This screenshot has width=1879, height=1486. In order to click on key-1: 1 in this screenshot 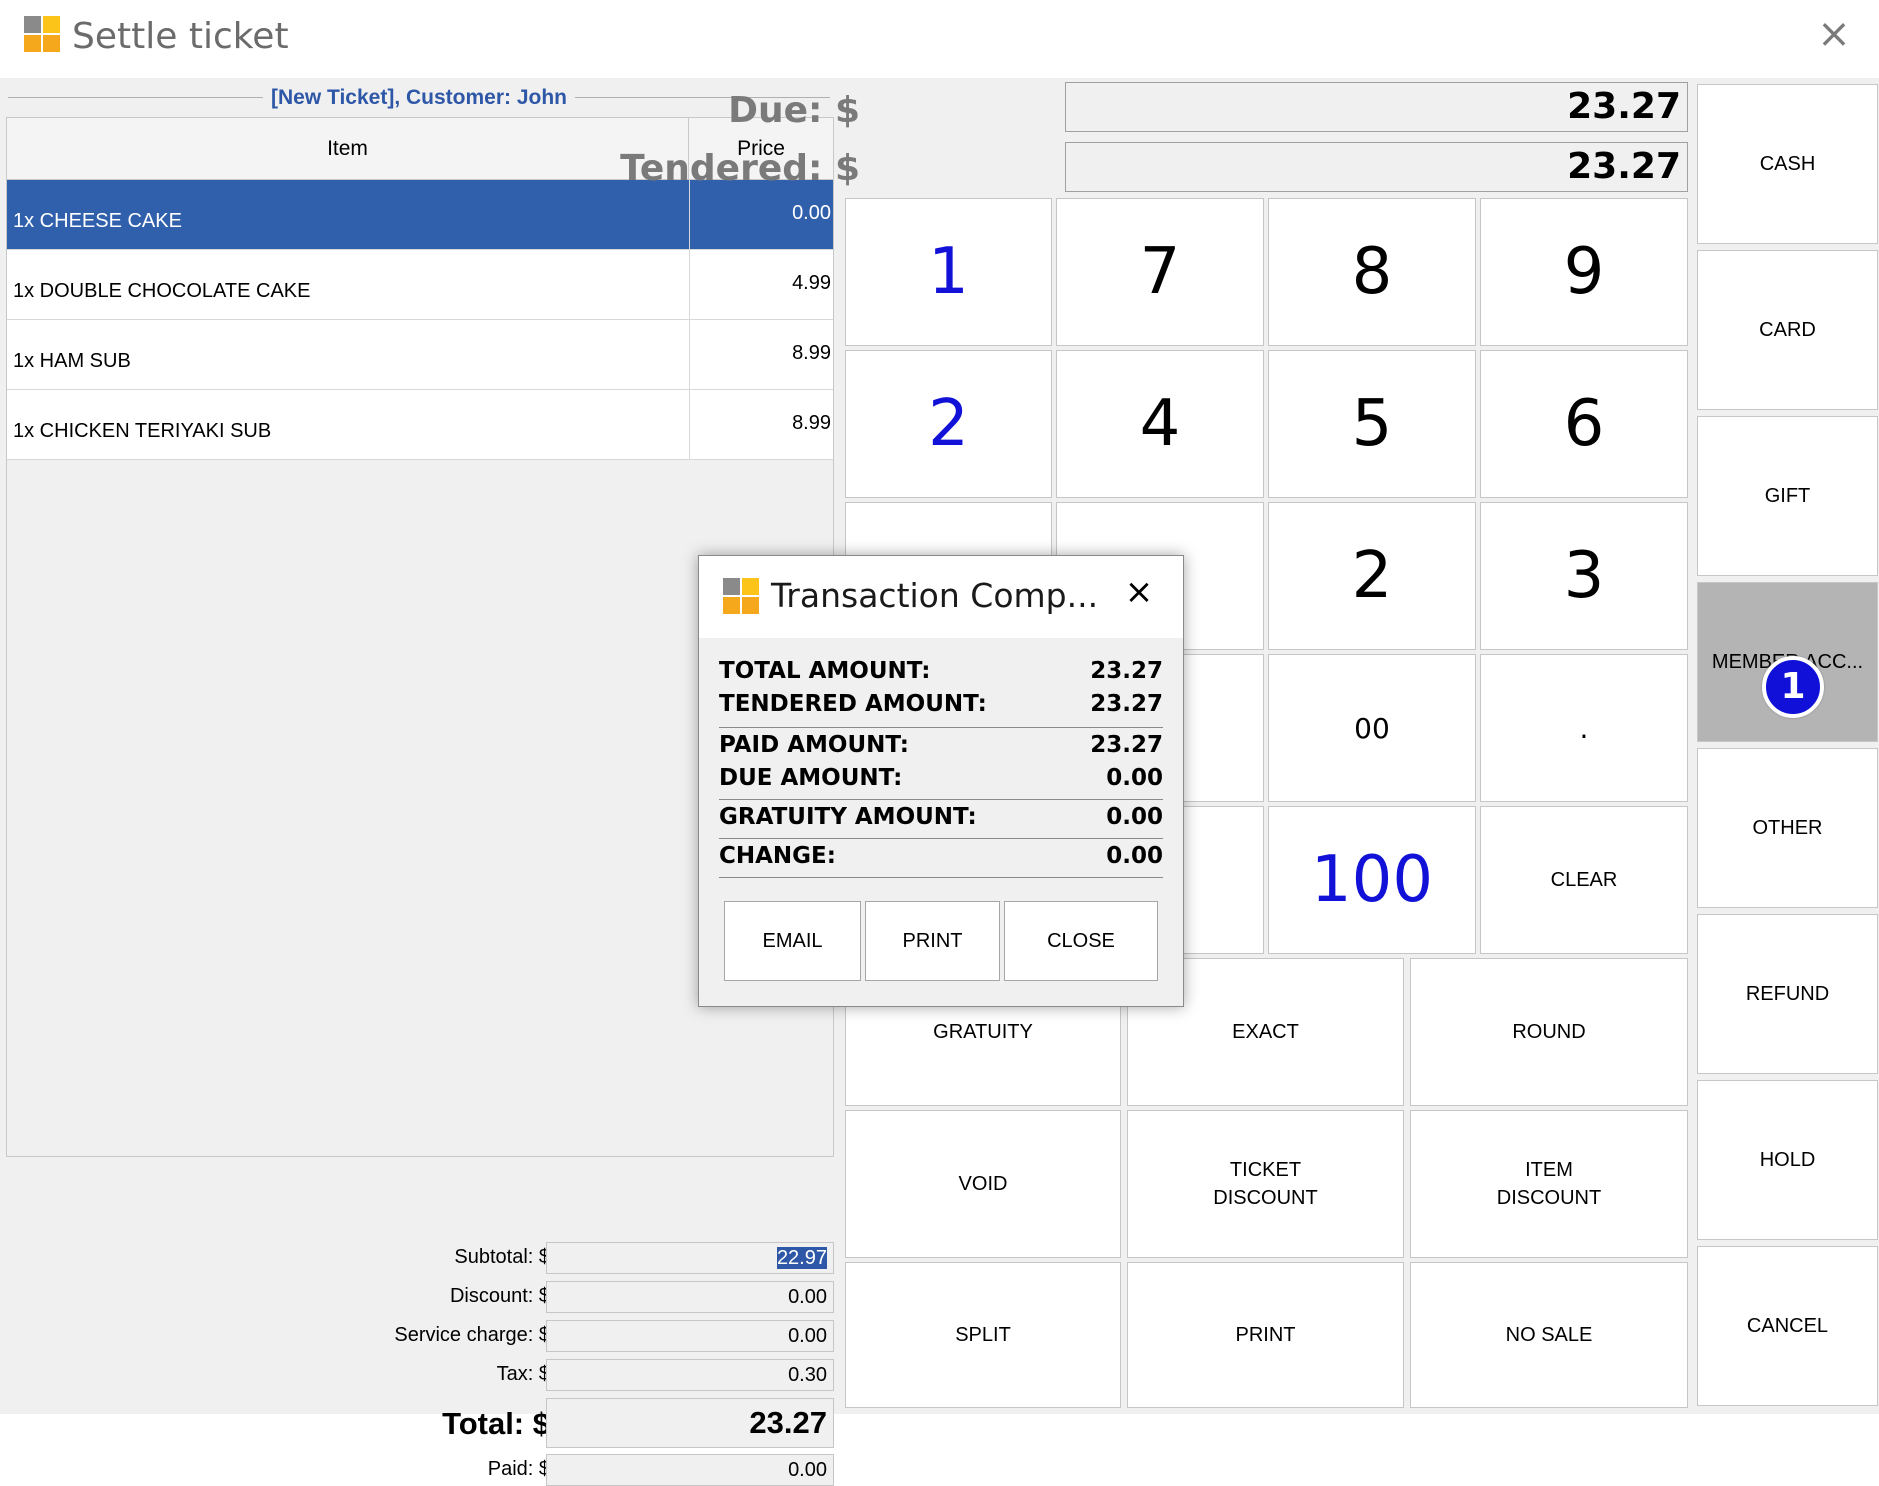, I will do `click(948, 272)`.